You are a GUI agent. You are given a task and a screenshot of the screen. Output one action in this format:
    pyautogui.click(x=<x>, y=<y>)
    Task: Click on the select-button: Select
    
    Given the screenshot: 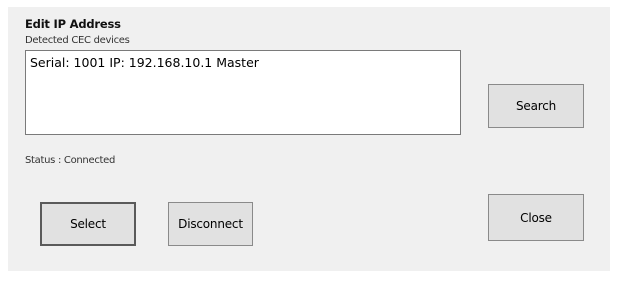 What is the action you would take?
    pyautogui.click(x=88, y=224)
    